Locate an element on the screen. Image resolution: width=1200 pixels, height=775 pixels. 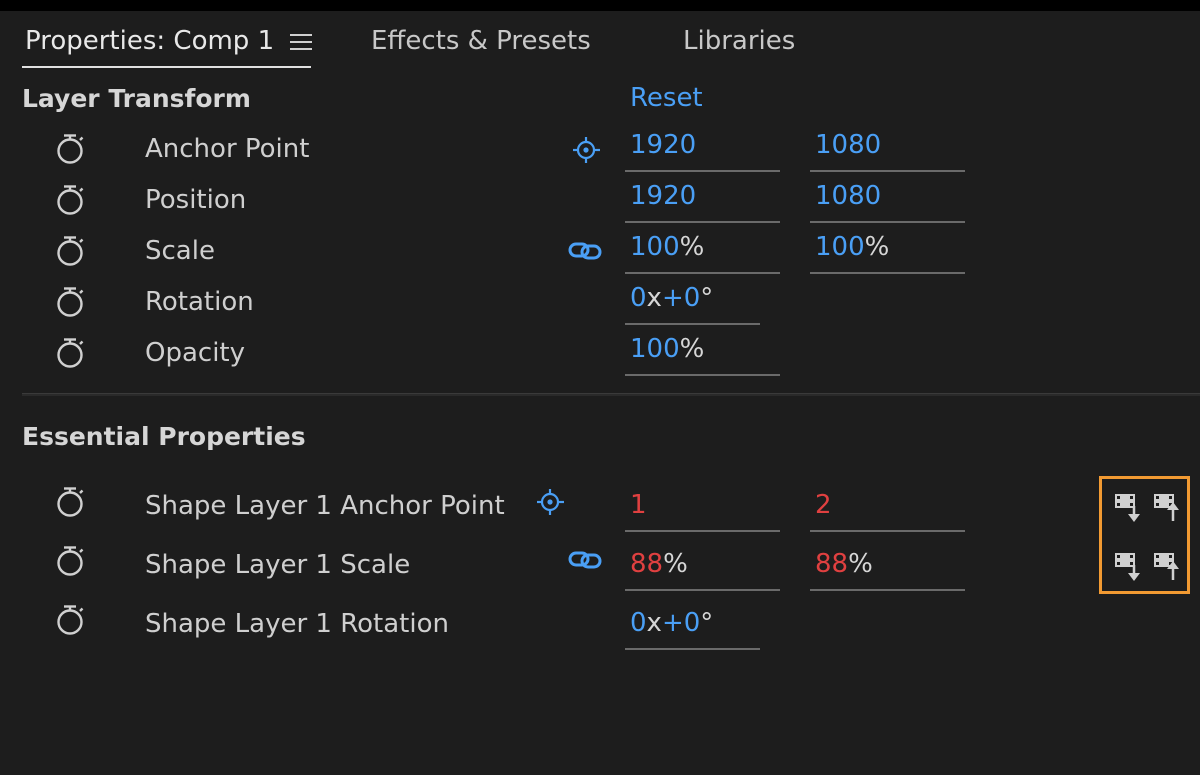
shape-rotation-x-separator: x is located at coordinates (654, 623).